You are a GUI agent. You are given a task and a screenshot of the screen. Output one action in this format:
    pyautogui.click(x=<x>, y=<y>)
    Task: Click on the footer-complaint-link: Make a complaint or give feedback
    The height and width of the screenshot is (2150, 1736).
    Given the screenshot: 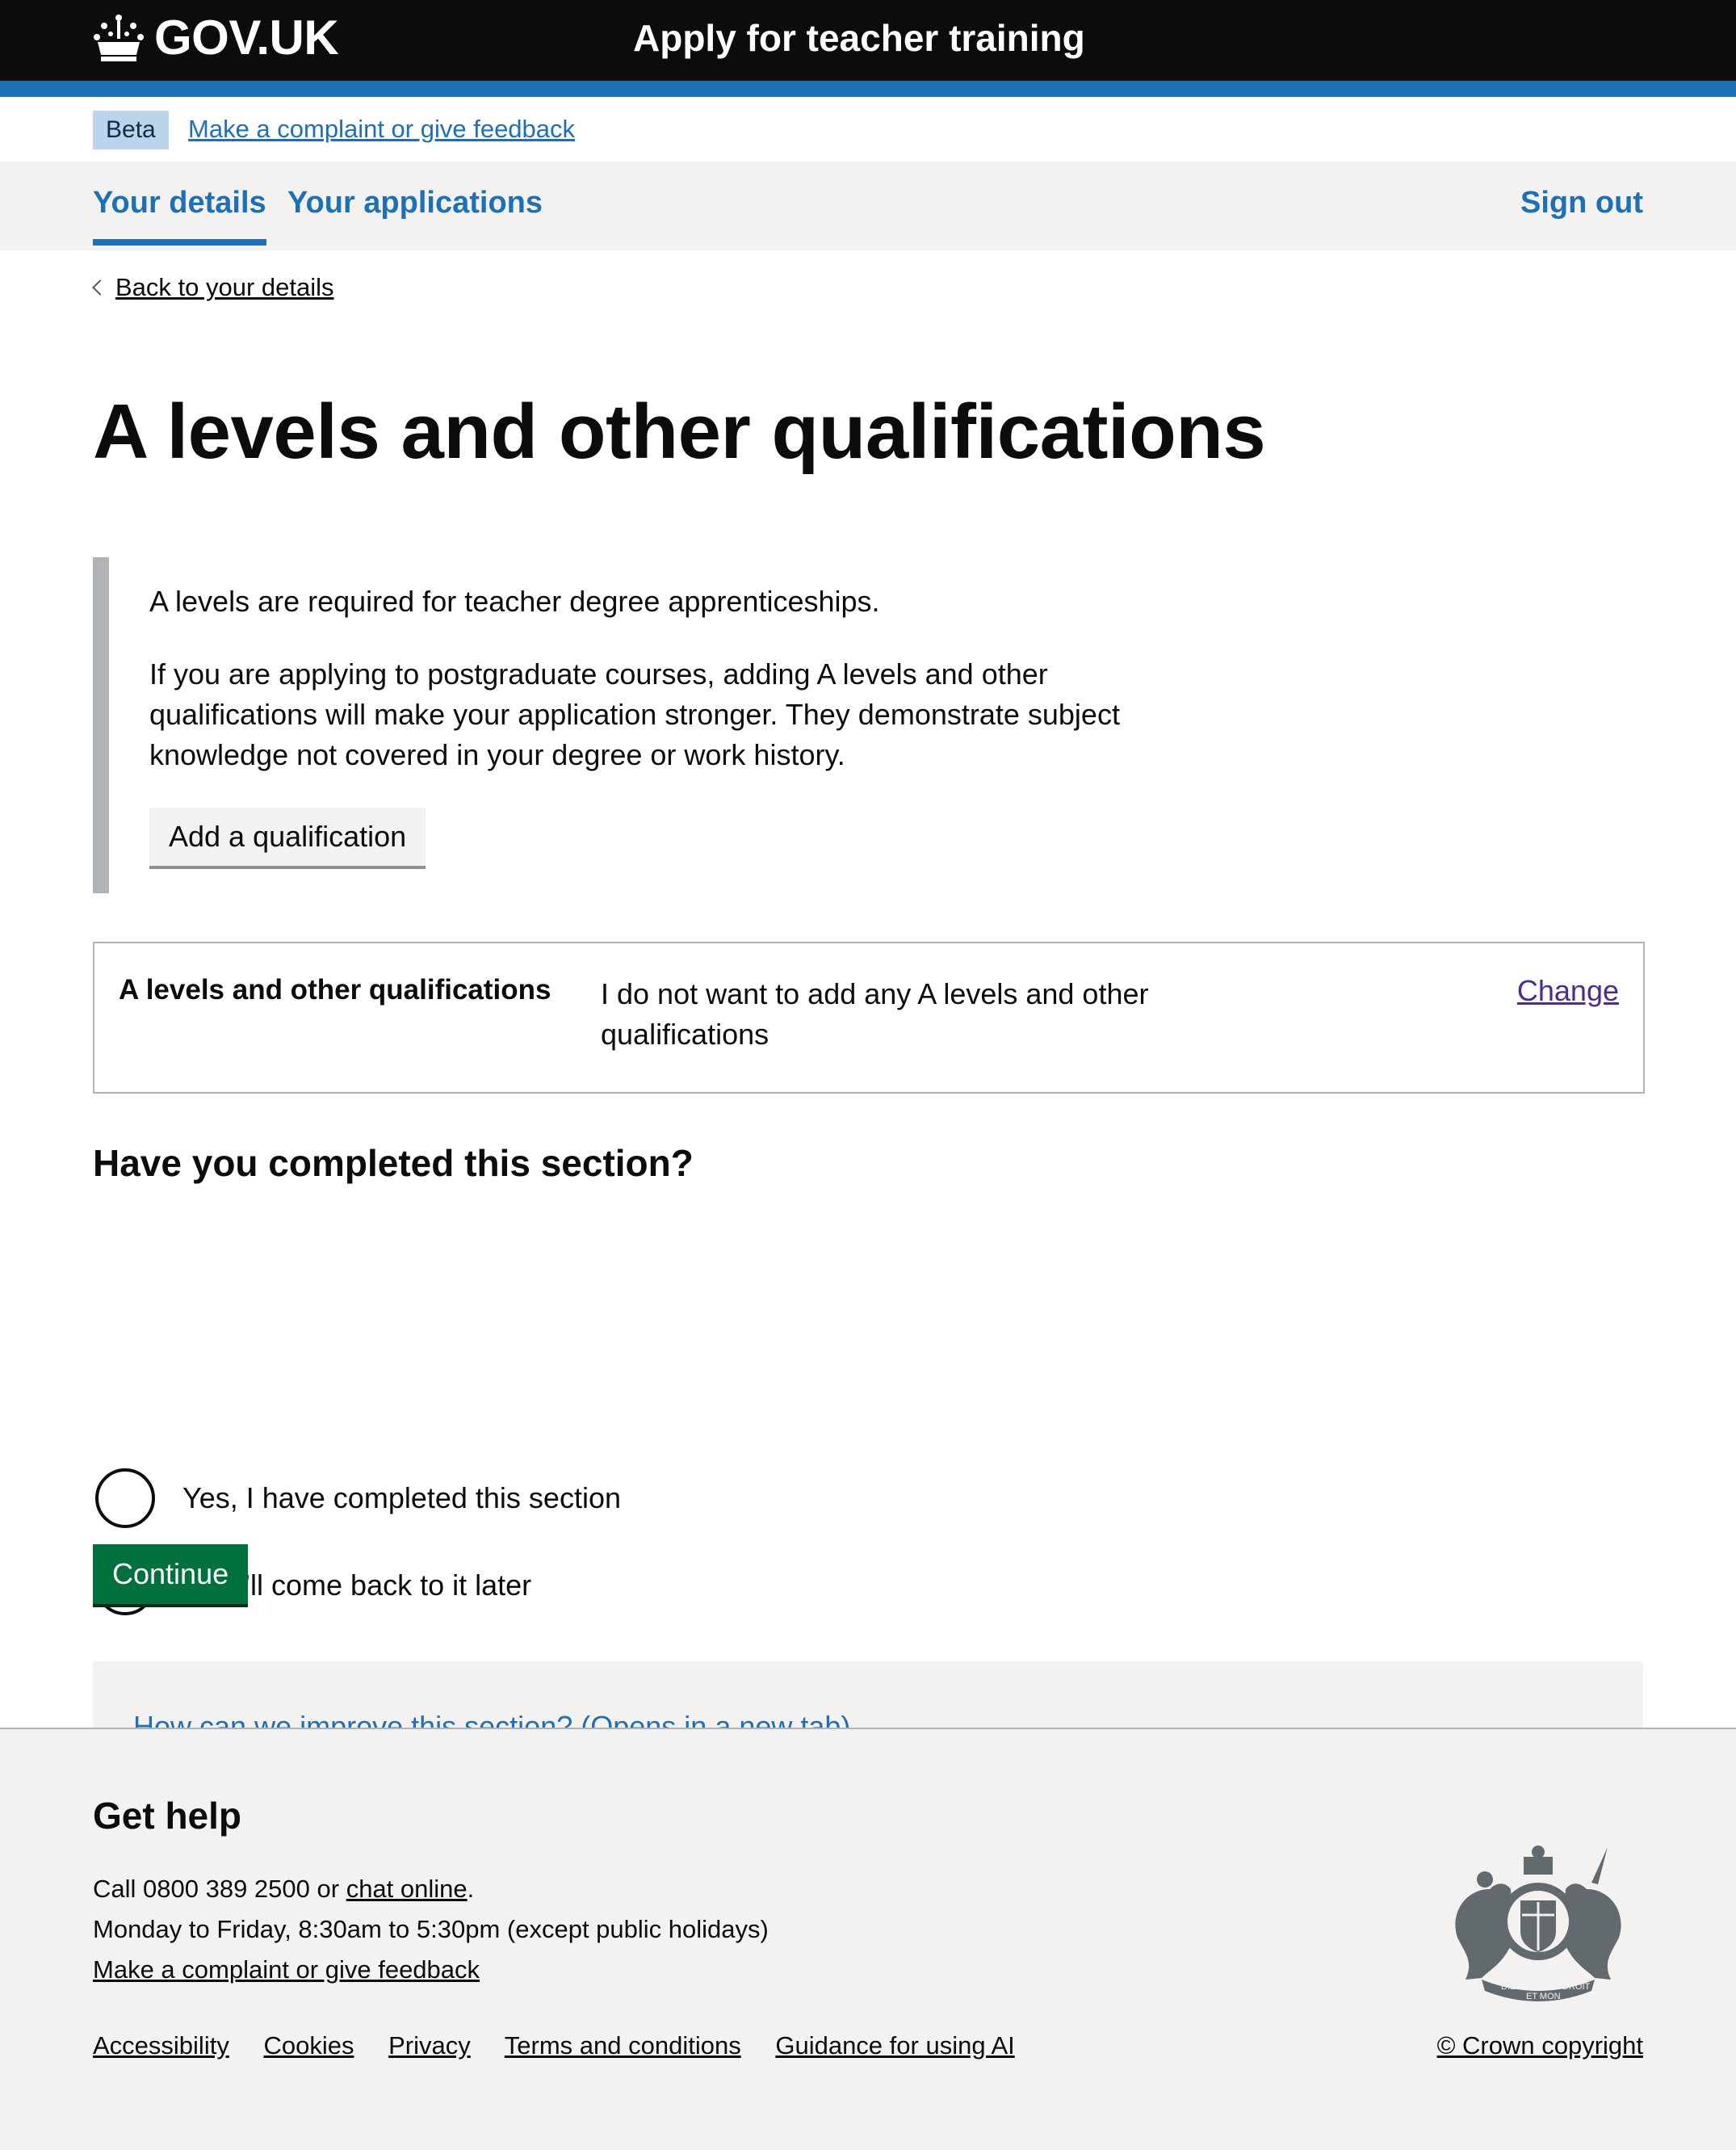 What is the action you would take?
    pyautogui.click(x=286, y=1969)
    